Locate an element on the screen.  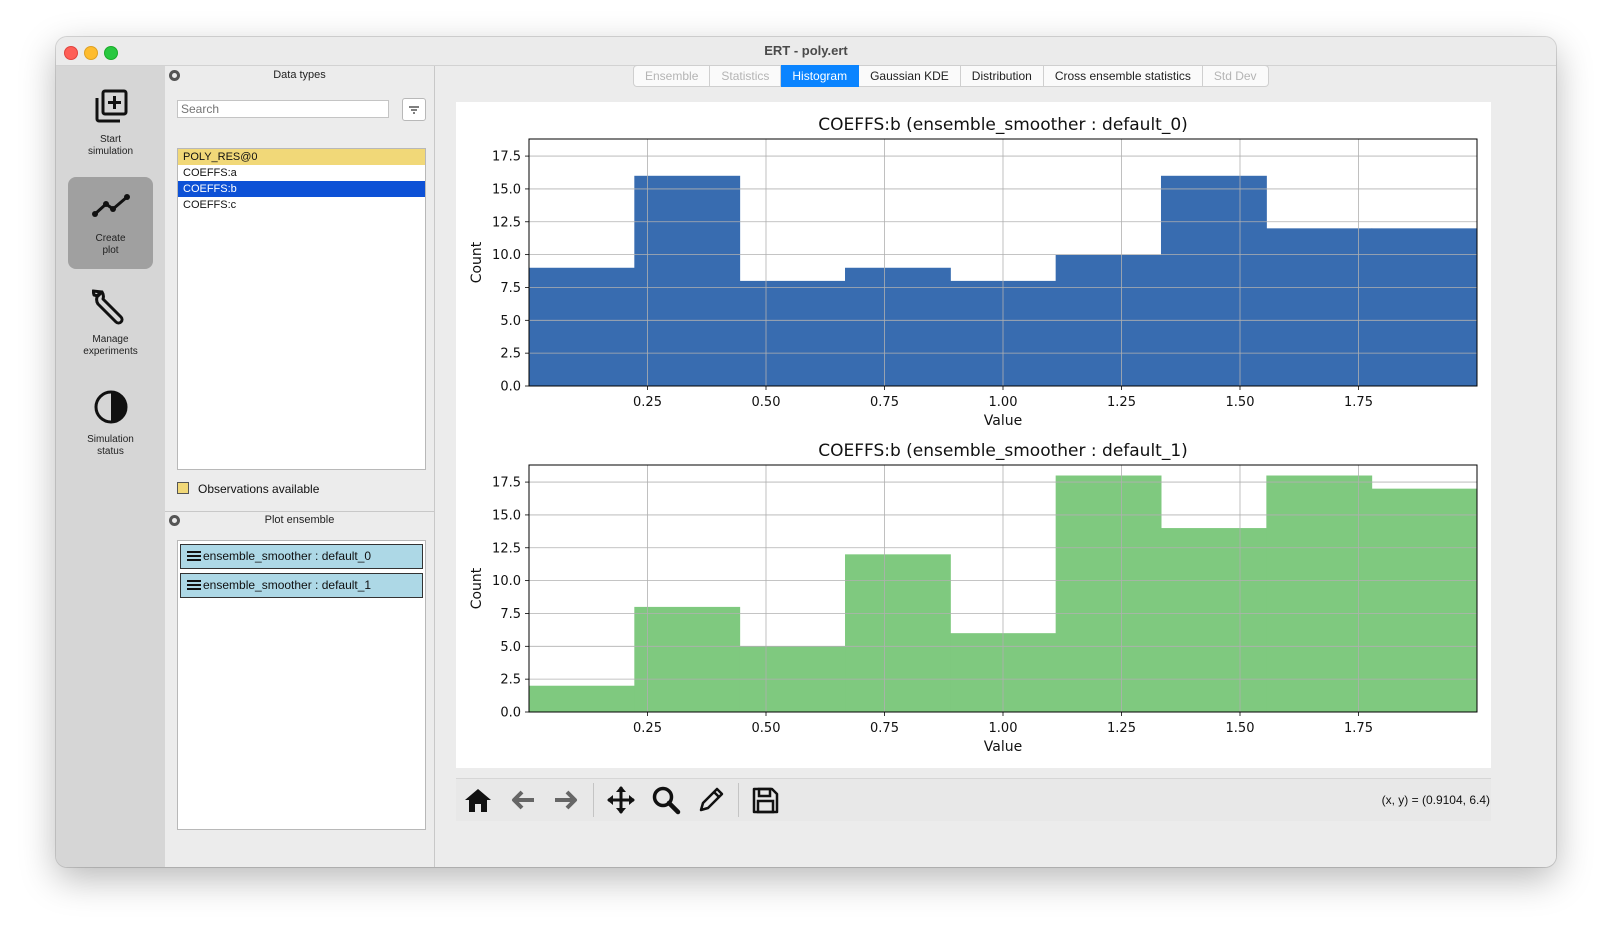
panel-title: Data types is located at coordinates (299, 75).